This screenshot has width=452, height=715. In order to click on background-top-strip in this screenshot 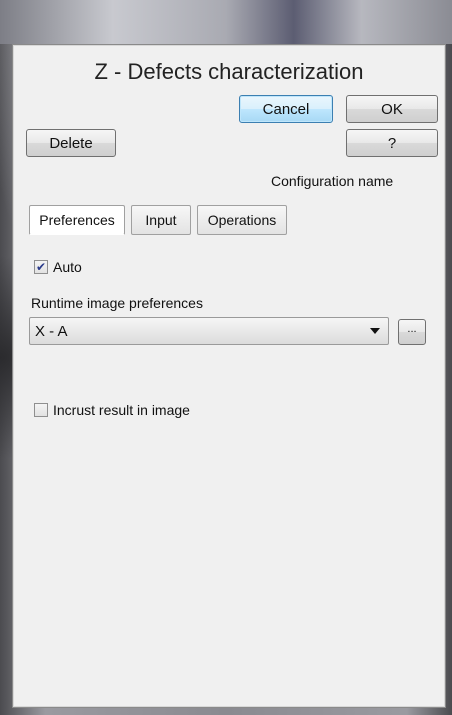, I will do `click(226, 22)`.